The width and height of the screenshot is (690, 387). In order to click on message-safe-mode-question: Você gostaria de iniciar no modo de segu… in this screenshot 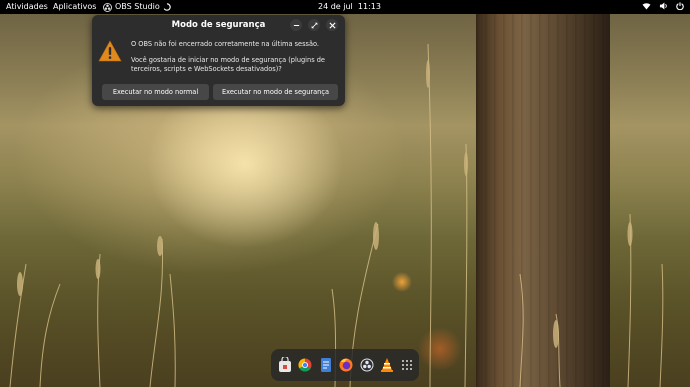, I will do `click(228, 64)`.